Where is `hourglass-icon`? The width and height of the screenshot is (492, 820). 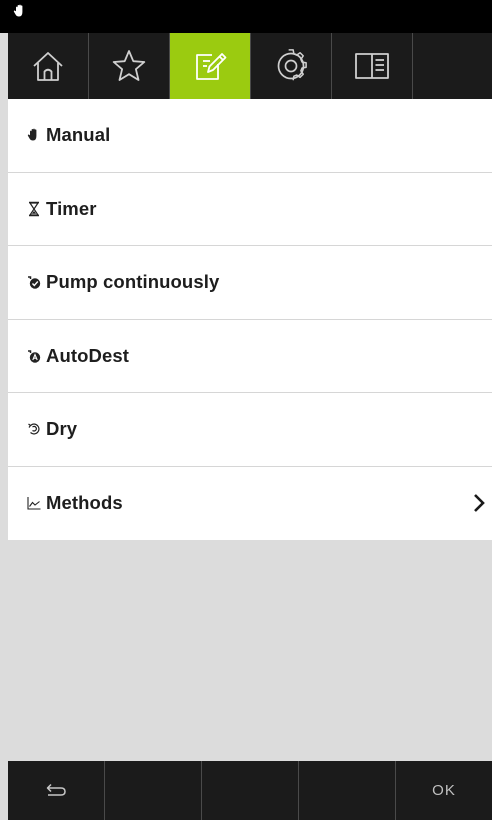
hourglass-icon is located at coordinates (34, 209).